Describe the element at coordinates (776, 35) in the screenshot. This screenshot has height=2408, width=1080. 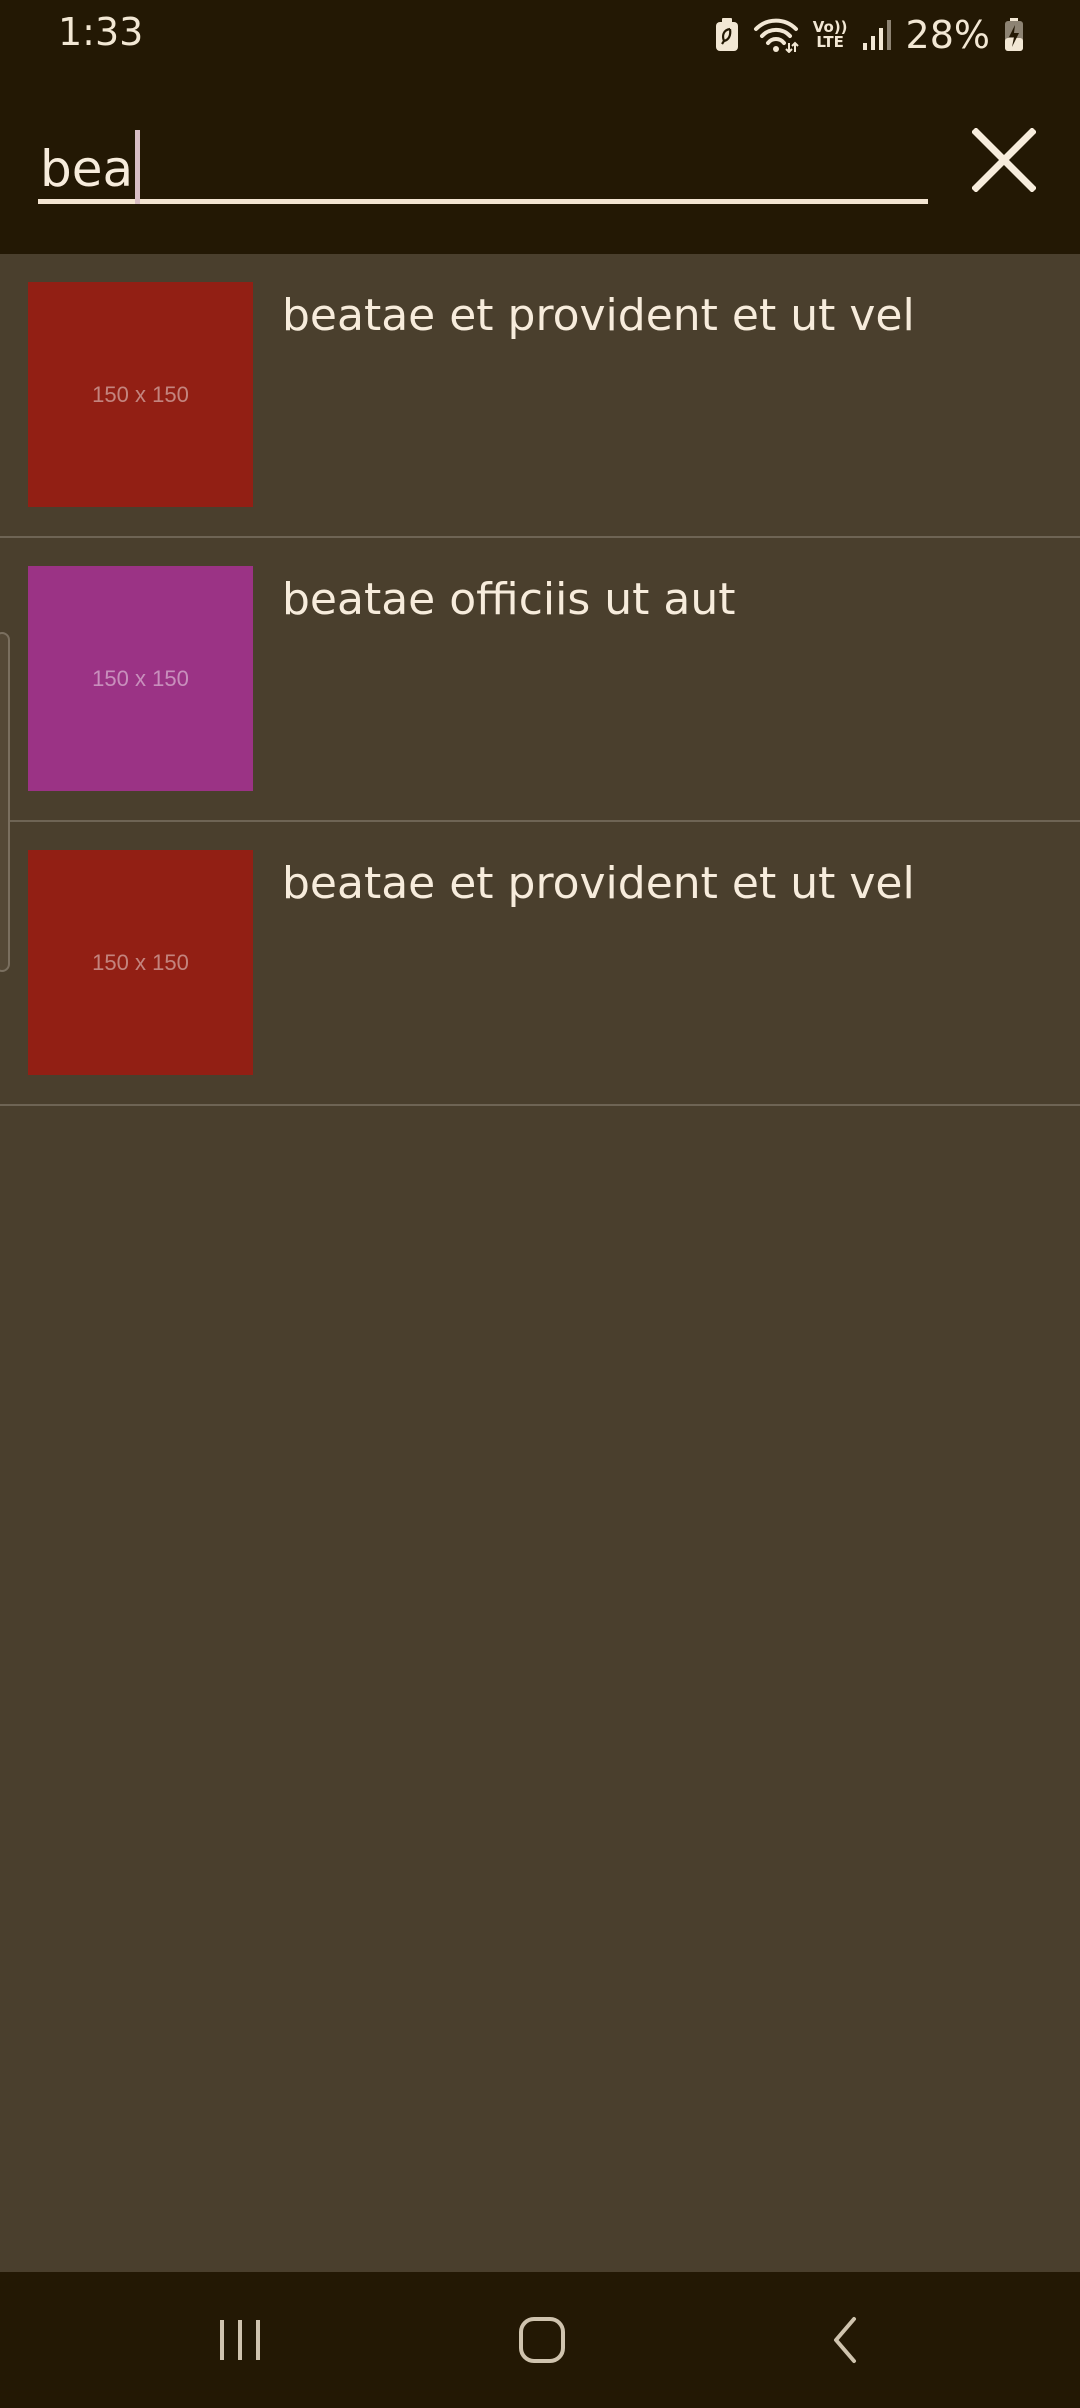
I see `wifi-icon` at that location.